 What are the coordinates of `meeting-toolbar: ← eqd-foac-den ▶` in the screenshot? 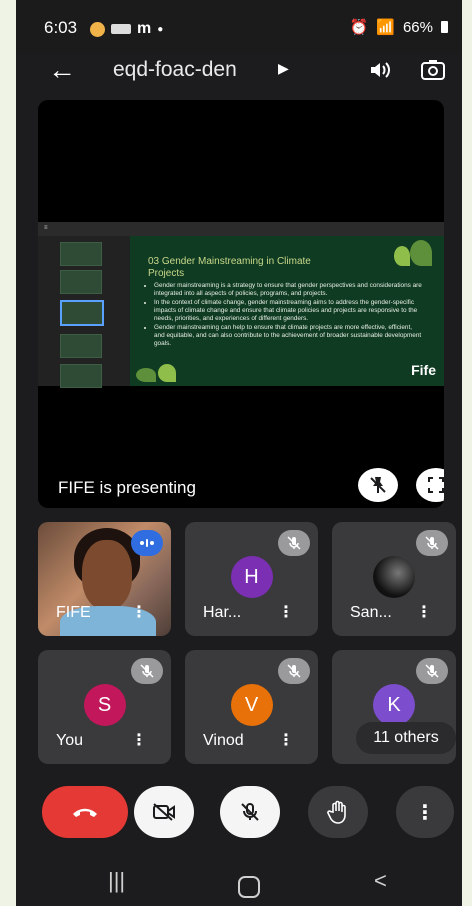 It's located at (239, 74).